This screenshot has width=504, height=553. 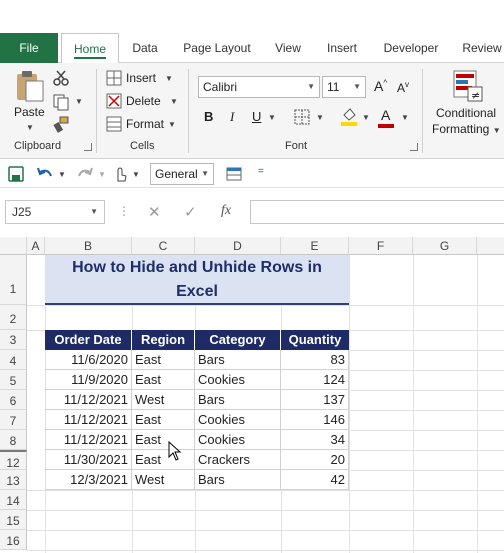 I want to click on conditional-formatting-line1: Conditional, so click(x=466, y=113).